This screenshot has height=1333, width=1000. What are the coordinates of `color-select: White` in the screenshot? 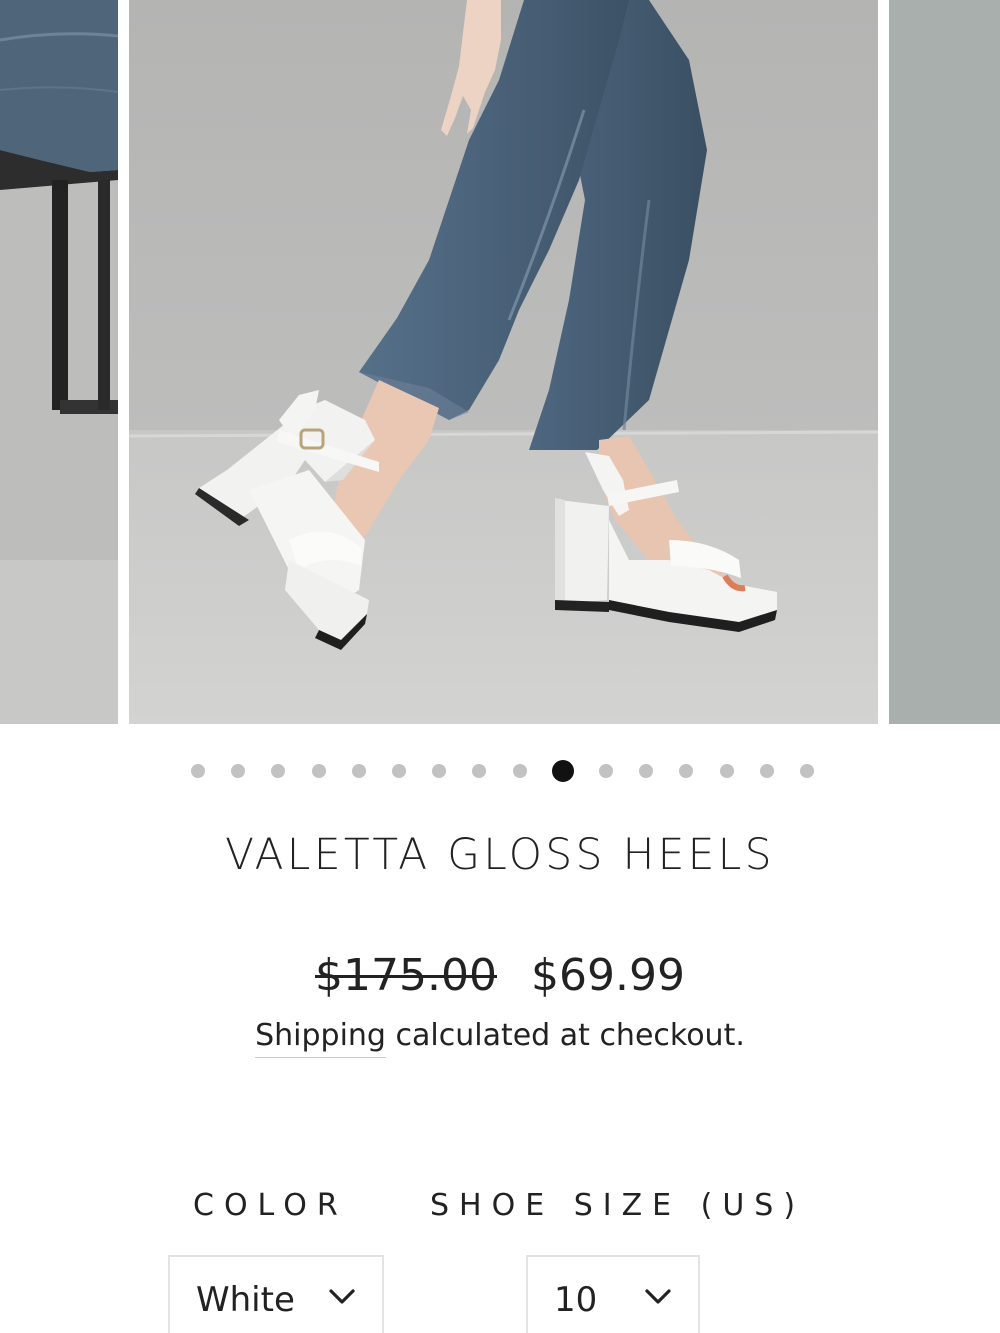 It's located at (276, 1294).